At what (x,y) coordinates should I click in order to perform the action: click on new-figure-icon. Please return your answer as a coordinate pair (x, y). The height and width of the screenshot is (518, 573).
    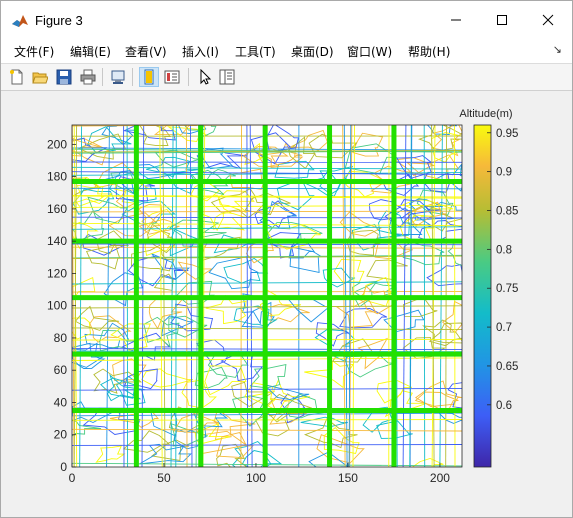
    Looking at the image, I should click on (16, 77).